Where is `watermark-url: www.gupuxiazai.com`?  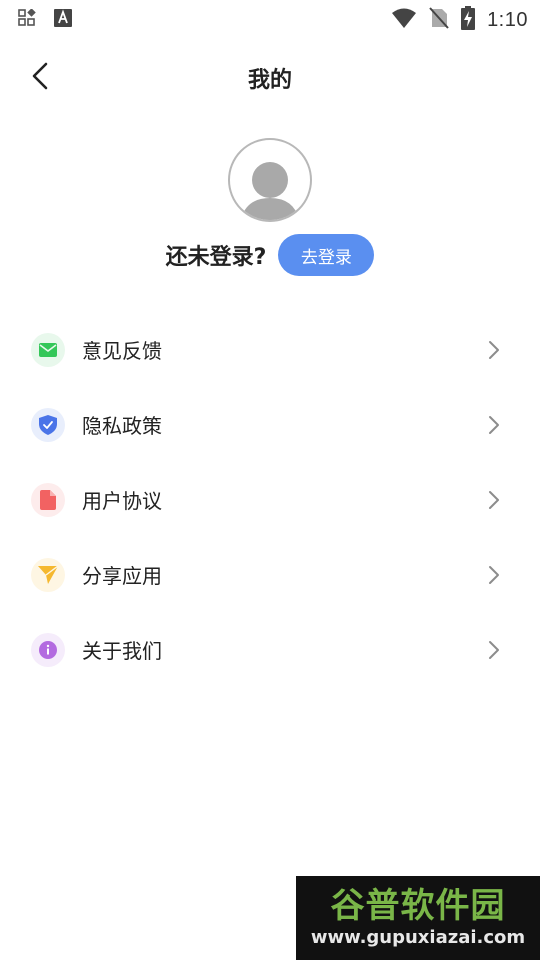
watermark-url: www.gupuxiazai.com is located at coordinates (418, 937).